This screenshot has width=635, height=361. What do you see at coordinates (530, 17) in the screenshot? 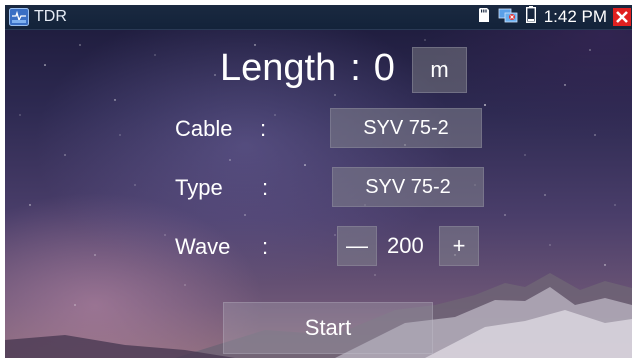
I see `battery-icon` at bounding box center [530, 17].